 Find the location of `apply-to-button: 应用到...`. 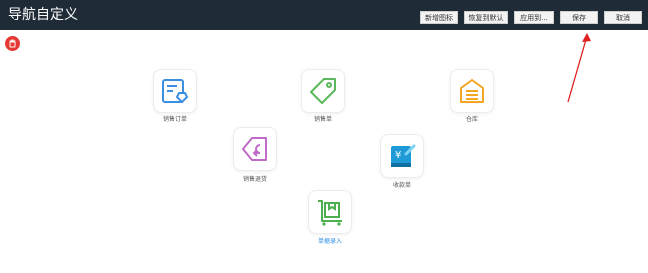

apply-to-button: 应用到... is located at coordinates (534, 17).